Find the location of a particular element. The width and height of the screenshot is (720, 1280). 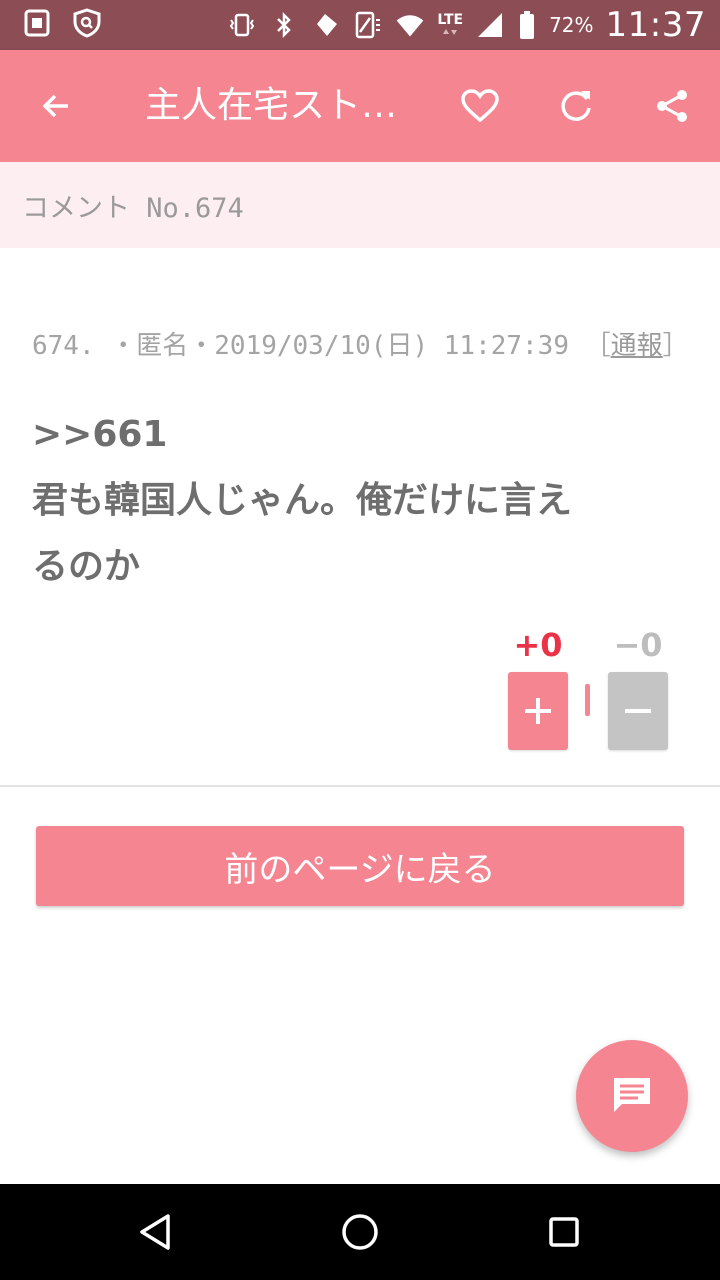

plus-vote-button is located at coordinates (538, 711).